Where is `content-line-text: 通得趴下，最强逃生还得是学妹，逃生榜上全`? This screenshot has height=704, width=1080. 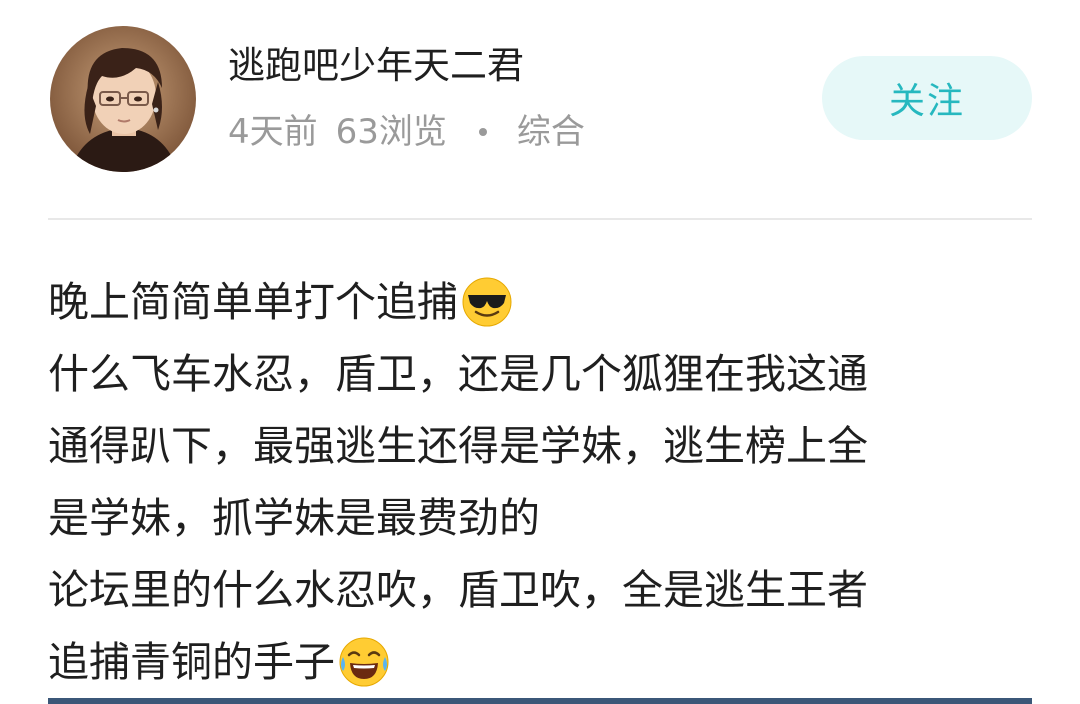 content-line-text: 通得趴下，最强逃生还得是学妹，逃生榜上全 is located at coordinates (458, 446).